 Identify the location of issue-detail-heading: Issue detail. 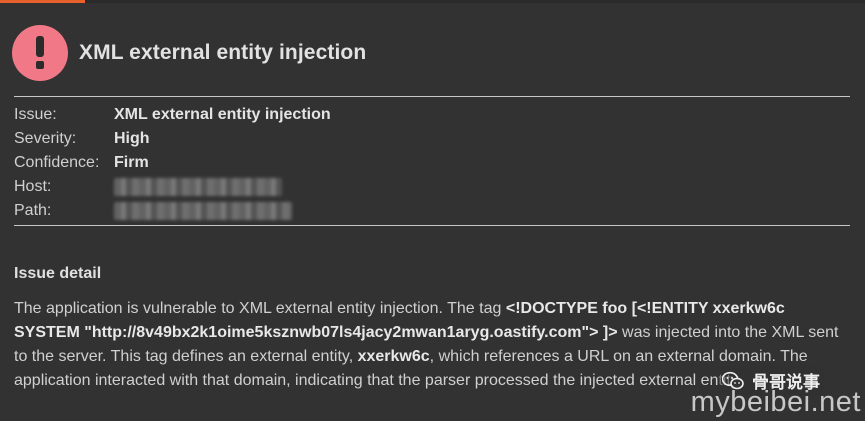
(58, 273).